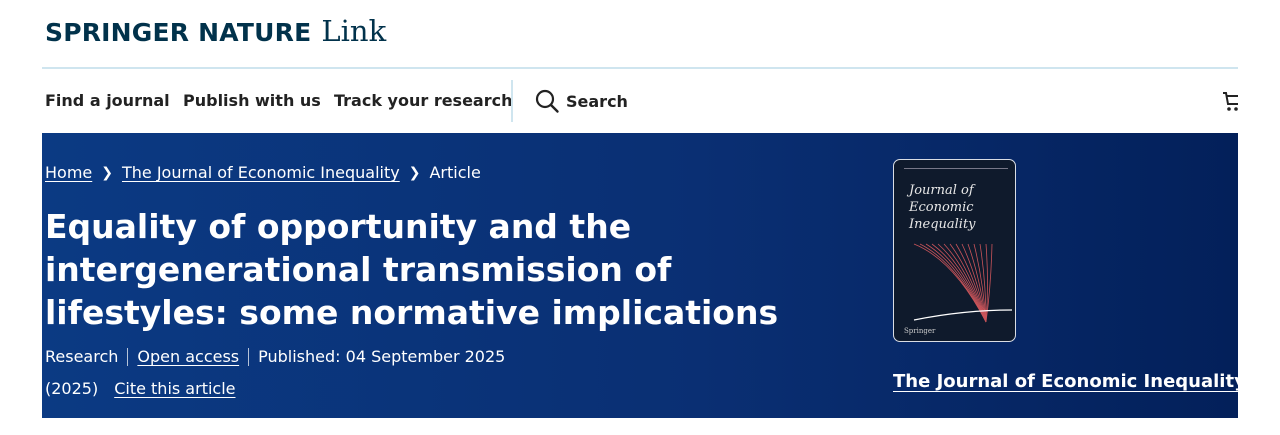  What do you see at coordinates (423, 100) in the screenshot?
I see `nav-track-your-research: Track your research` at bounding box center [423, 100].